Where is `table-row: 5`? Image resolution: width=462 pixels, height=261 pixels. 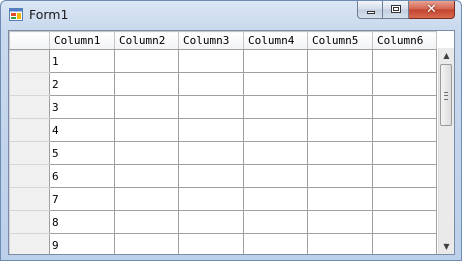
table-row: 5 is located at coordinates (223, 153).